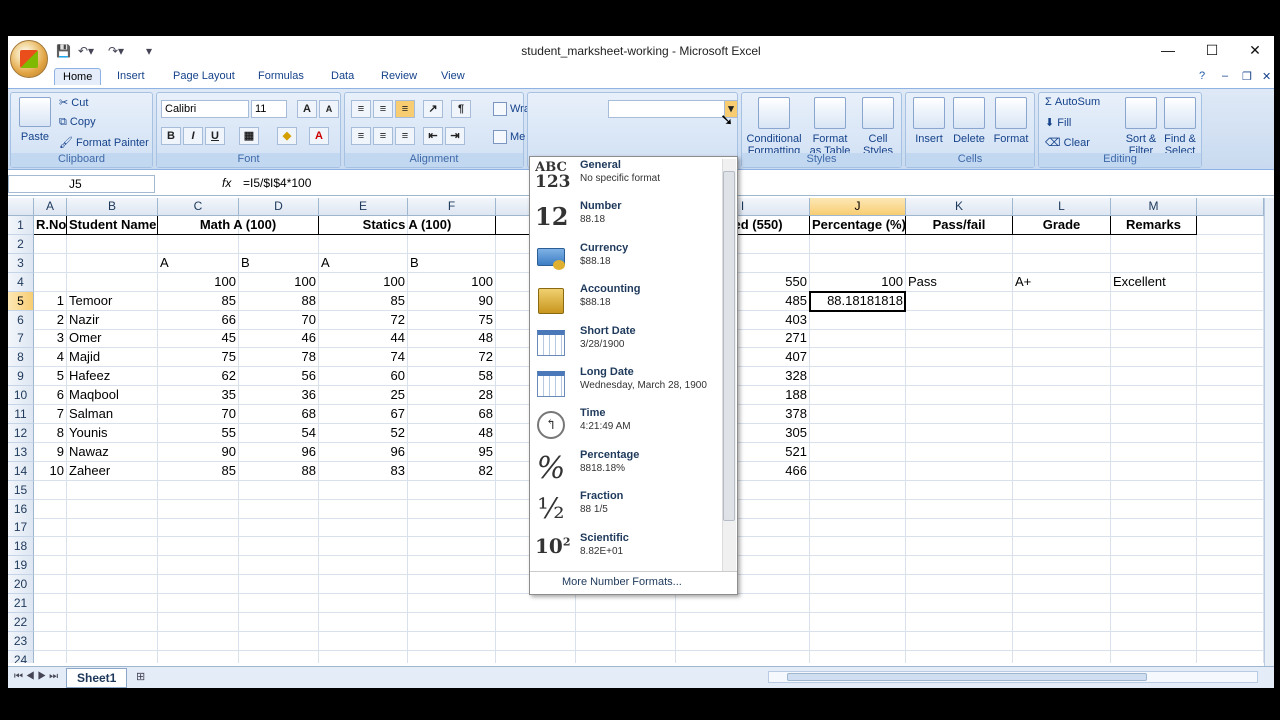 The image size is (1280, 720). Describe the element at coordinates (405, 136) in the screenshot. I see `align-right-icon: ≡` at that location.